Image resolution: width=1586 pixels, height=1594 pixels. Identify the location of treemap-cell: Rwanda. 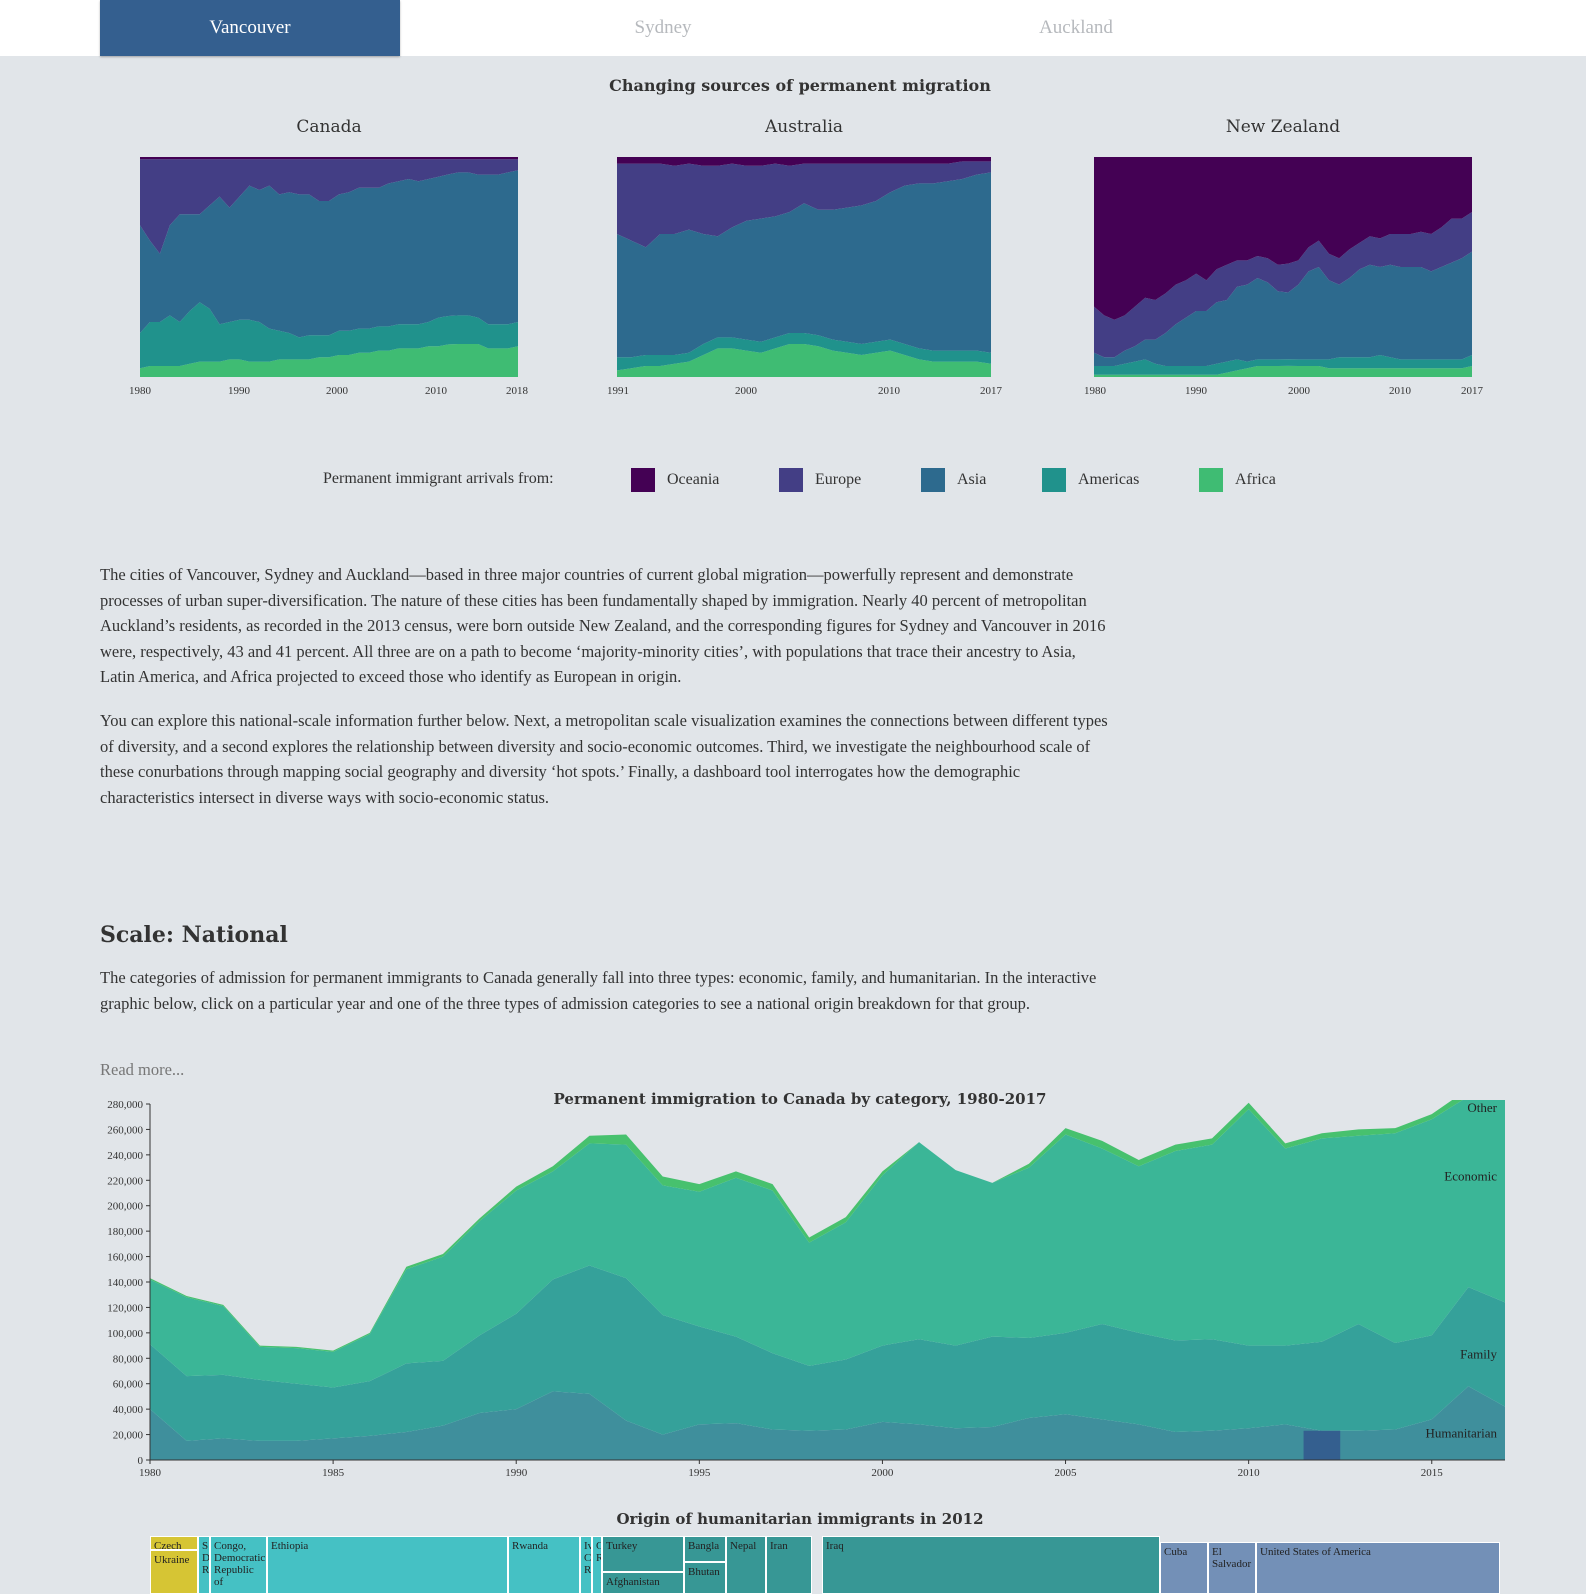
(544, 1565).